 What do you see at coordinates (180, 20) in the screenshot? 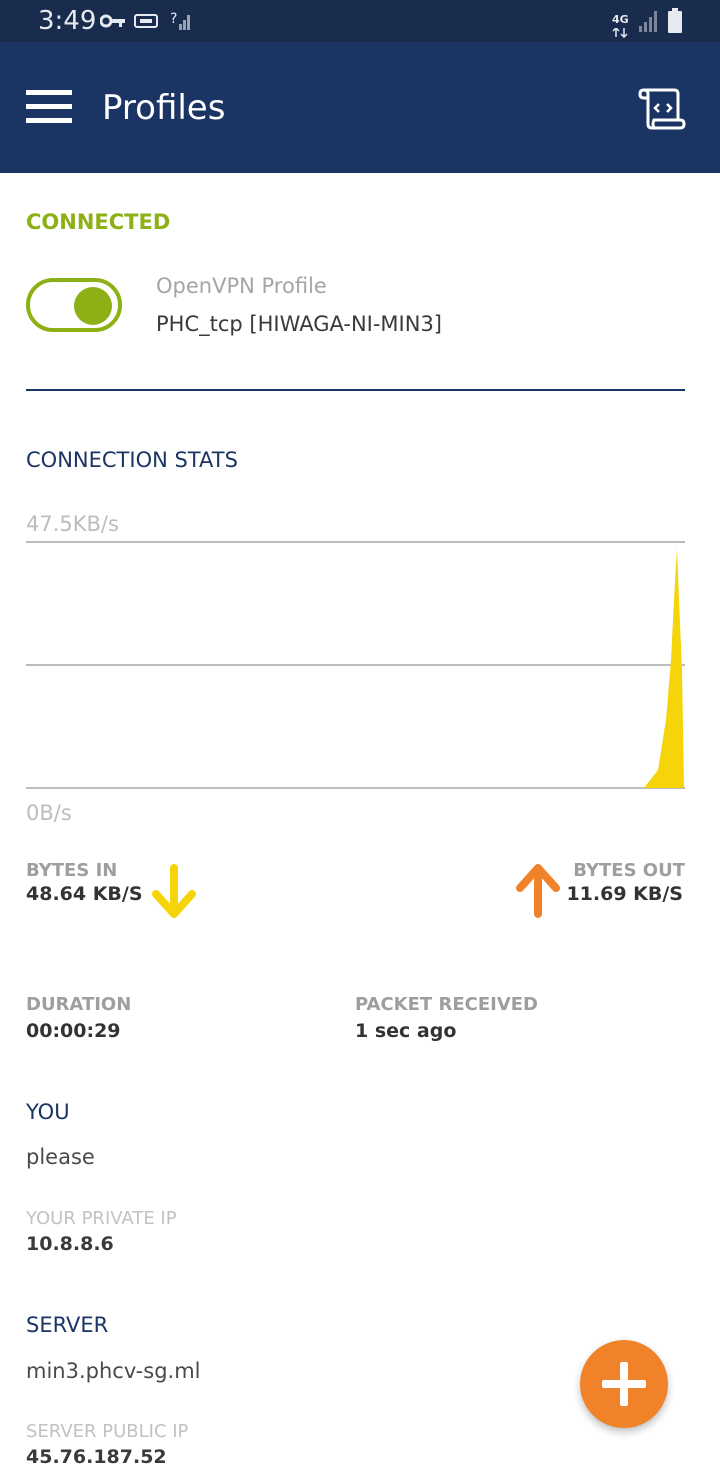
I see `wifi-unknown-signal-icon: ?` at bounding box center [180, 20].